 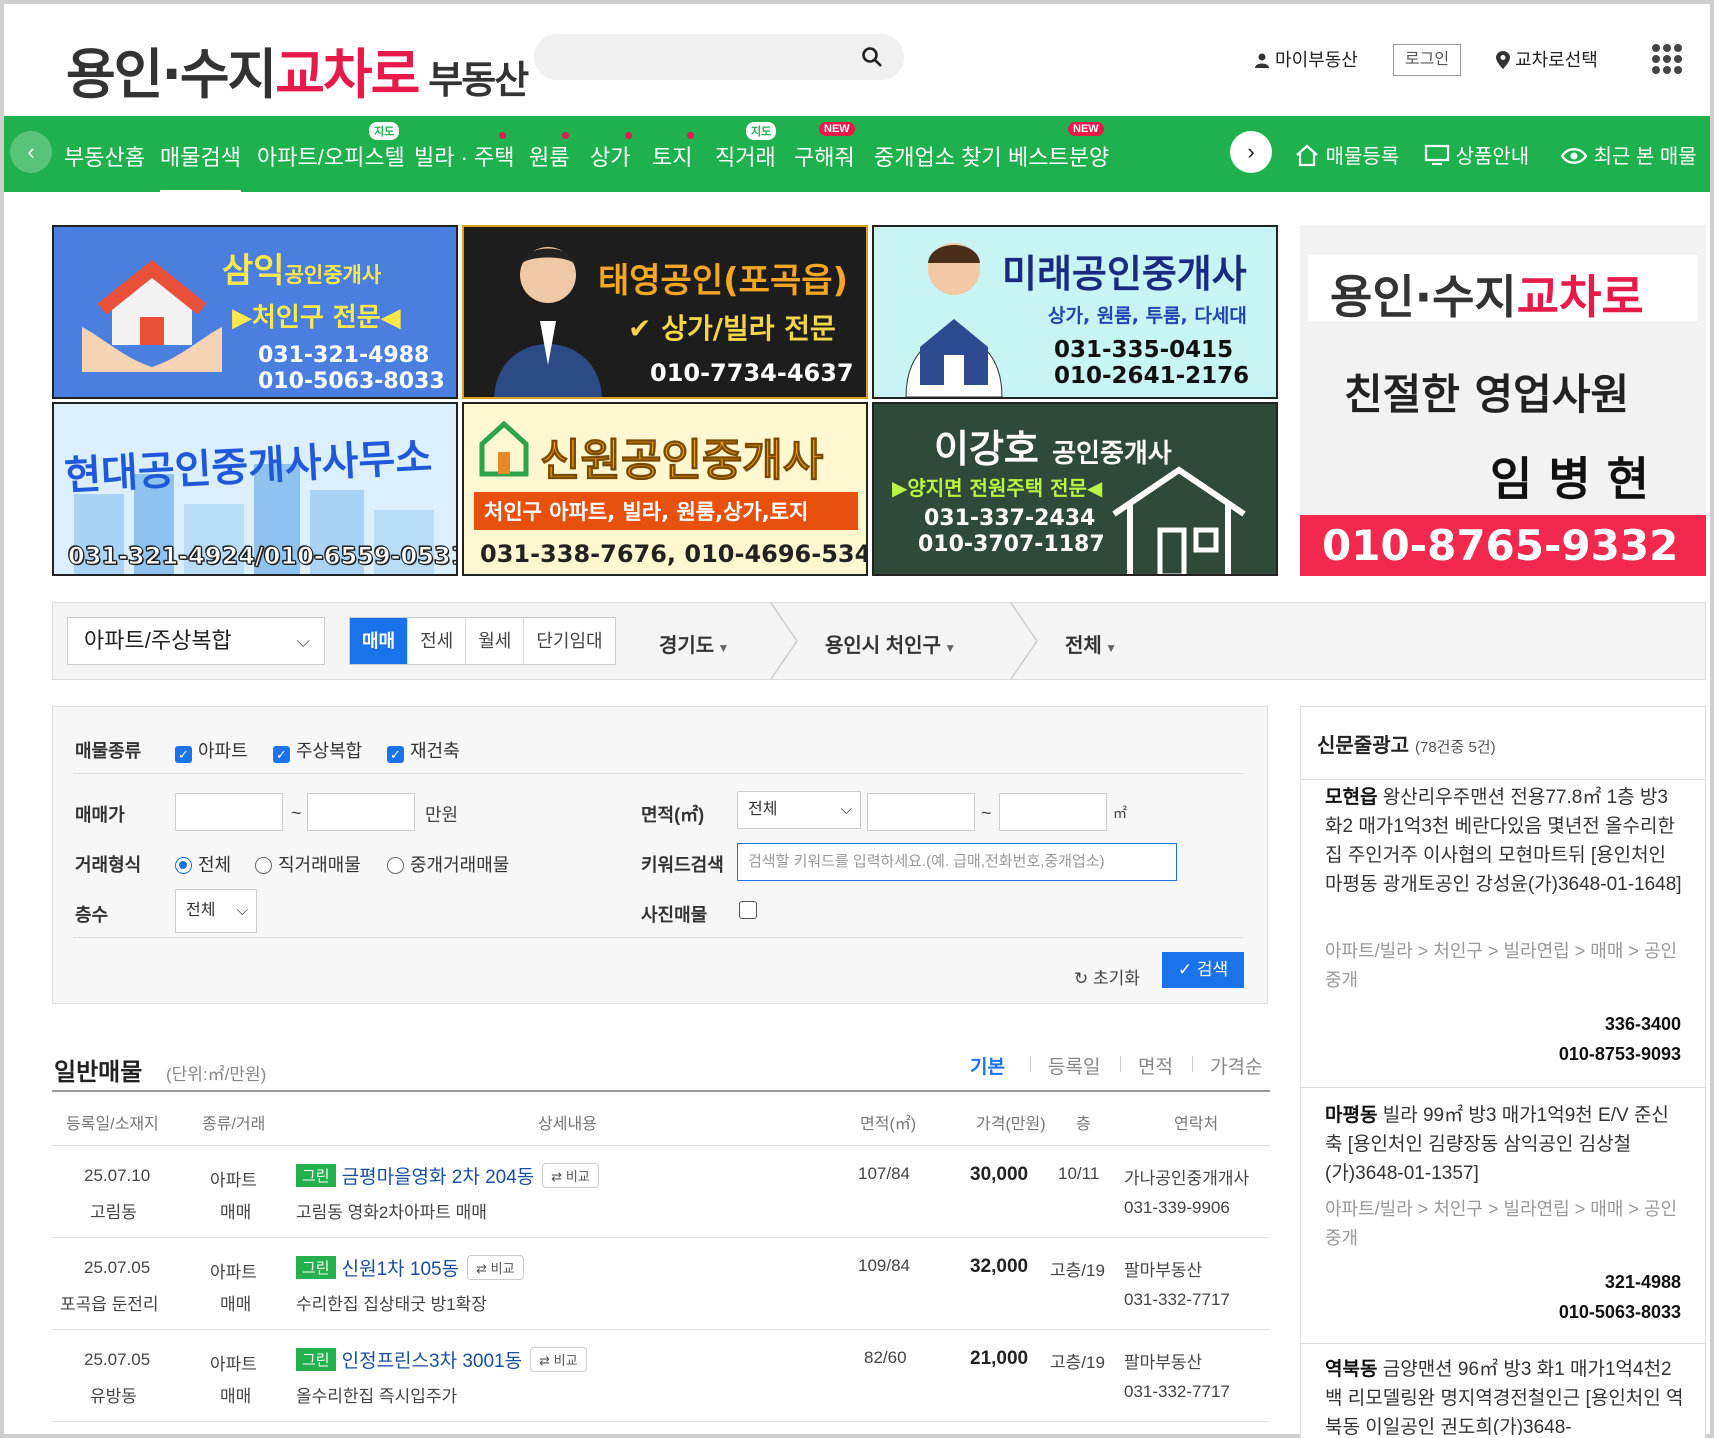 What do you see at coordinates (1628, 154) in the screenshot?
I see `recent-viewed-link: 최근 본 매물` at bounding box center [1628, 154].